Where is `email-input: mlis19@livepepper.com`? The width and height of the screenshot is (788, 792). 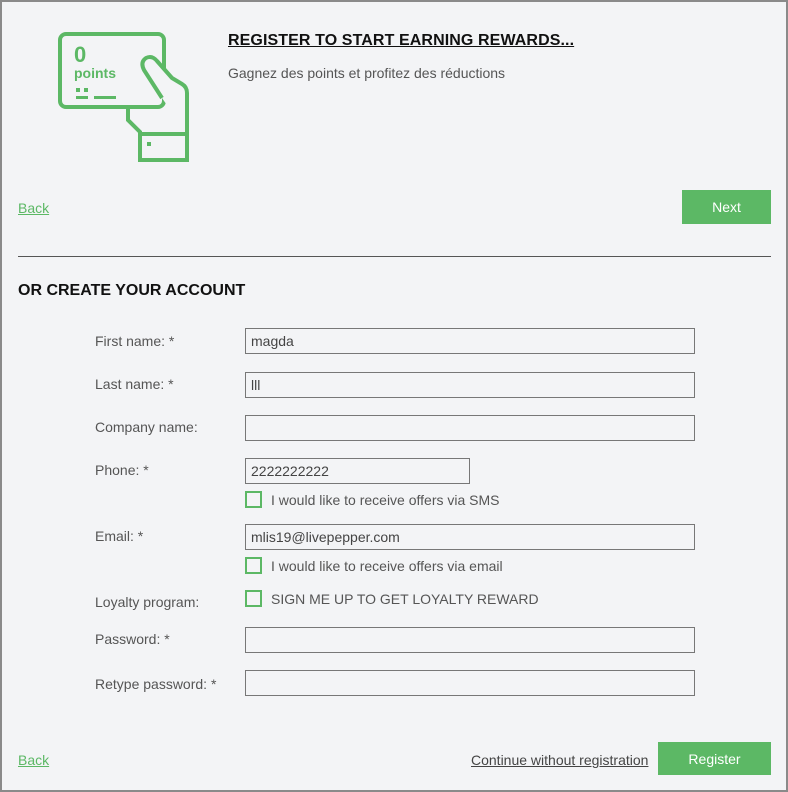
email-input: mlis19@livepepper.com is located at coordinates (470, 537).